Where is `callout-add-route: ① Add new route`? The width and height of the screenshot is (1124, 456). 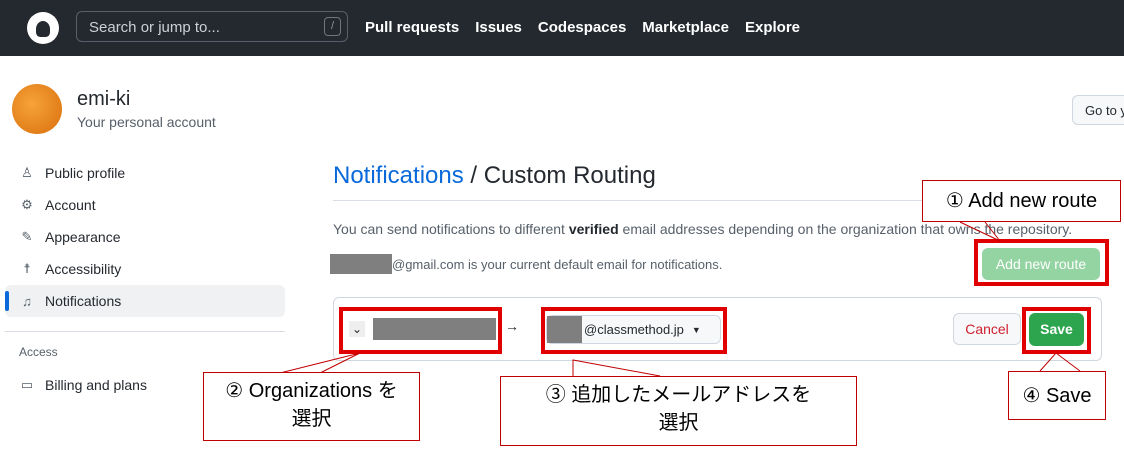 callout-add-route: ① Add new route is located at coordinates (1021, 201).